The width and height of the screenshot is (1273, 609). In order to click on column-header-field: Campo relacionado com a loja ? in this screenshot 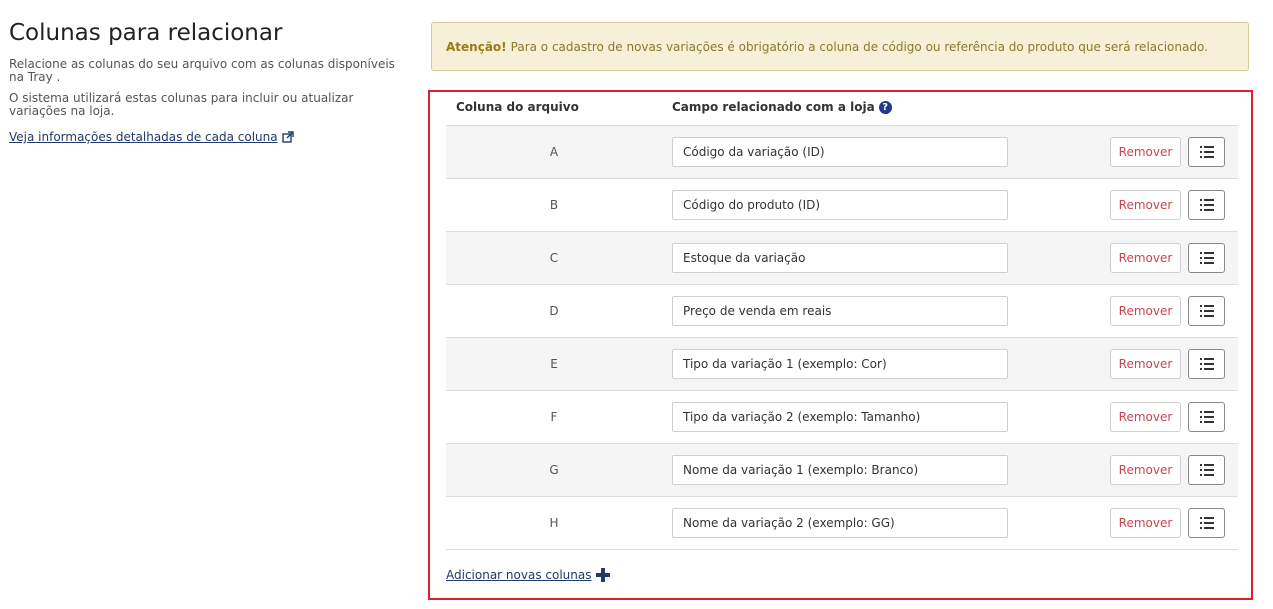, I will do `click(782, 107)`.